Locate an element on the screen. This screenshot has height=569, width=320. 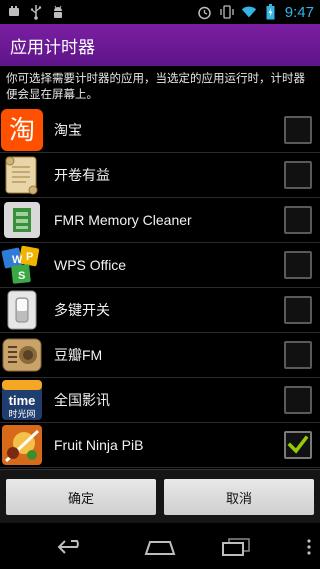
mtime-icon: time 时光网 is located at coordinates (22, 400).